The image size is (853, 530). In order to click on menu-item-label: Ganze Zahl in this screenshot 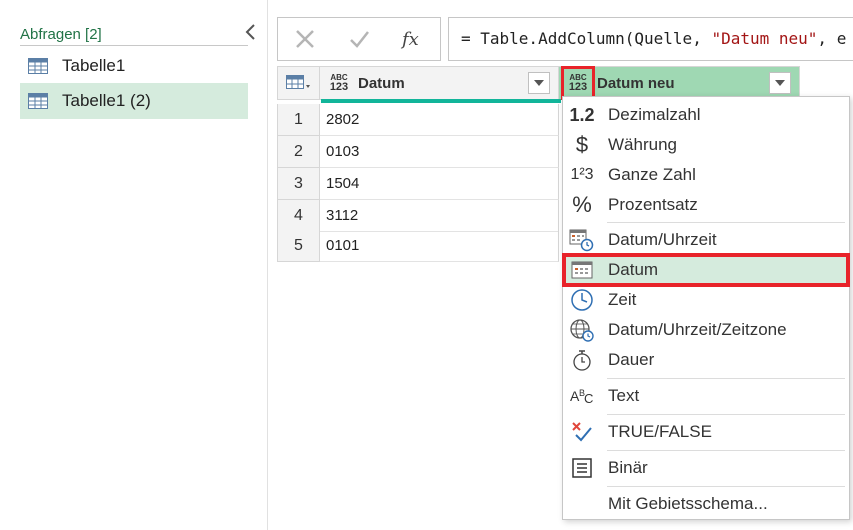, I will do `click(652, 174)`.